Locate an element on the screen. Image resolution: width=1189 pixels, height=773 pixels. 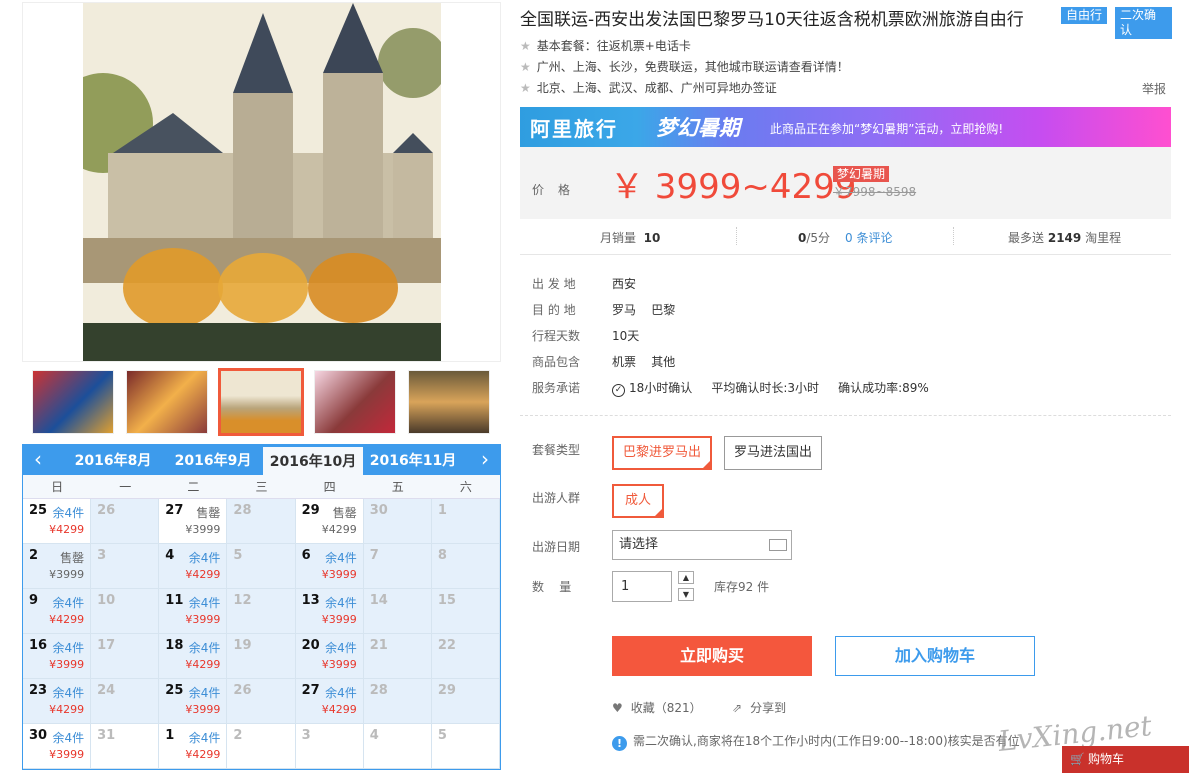
stock-text: 库存92 件 is located at coordinates (742, 587).